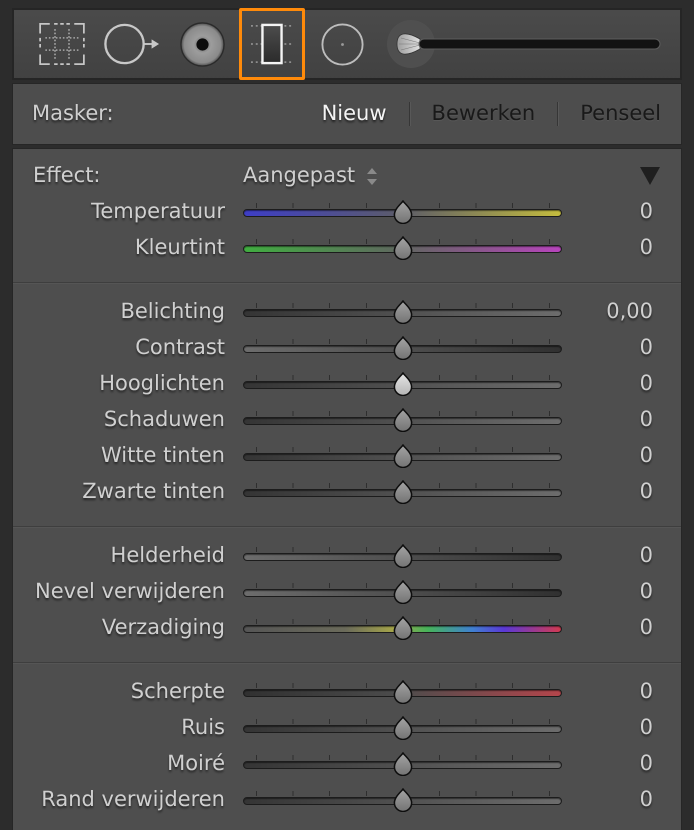 This screenshot has width=694, height=830. I want to click on slider-label: Verzadiging, so click(162, 628).